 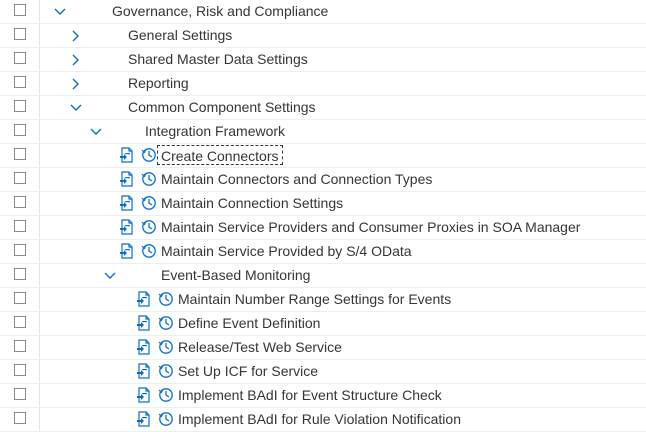 I want to click on tree-row: Release/Test Web Service, so click(x=323, y=348).